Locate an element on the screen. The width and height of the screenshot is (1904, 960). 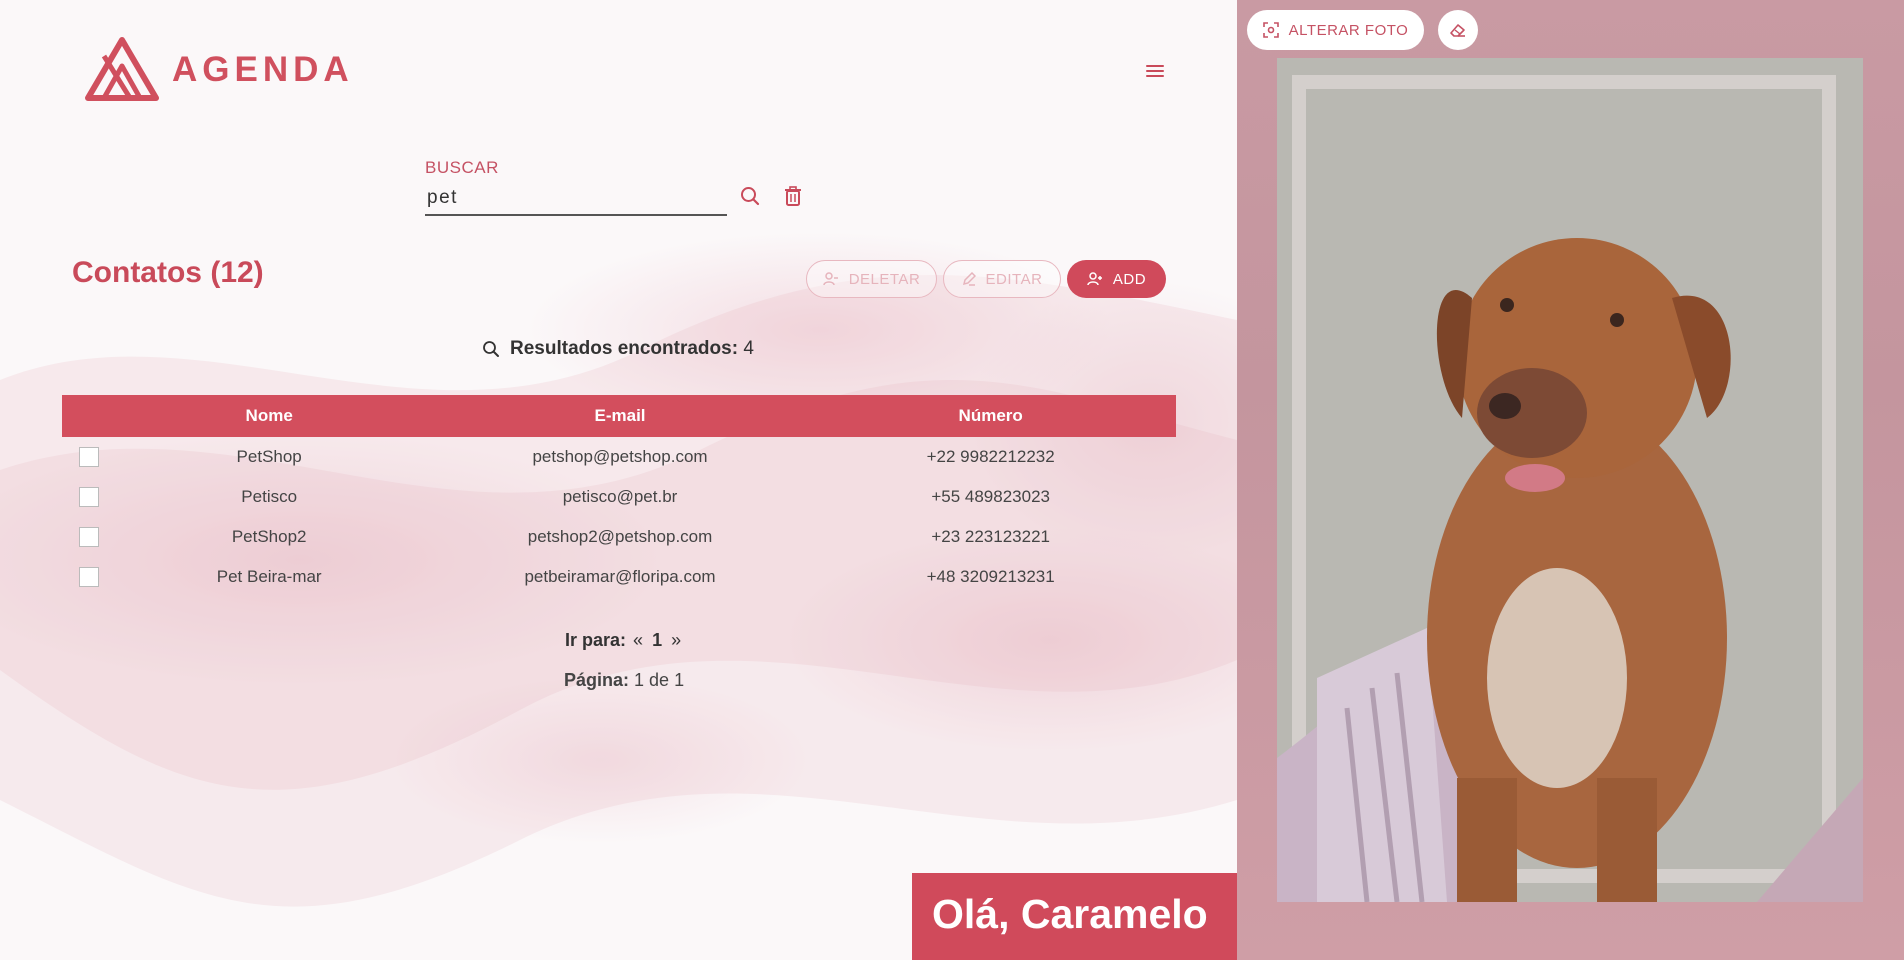
search-input is located at coordinates (576, 199).